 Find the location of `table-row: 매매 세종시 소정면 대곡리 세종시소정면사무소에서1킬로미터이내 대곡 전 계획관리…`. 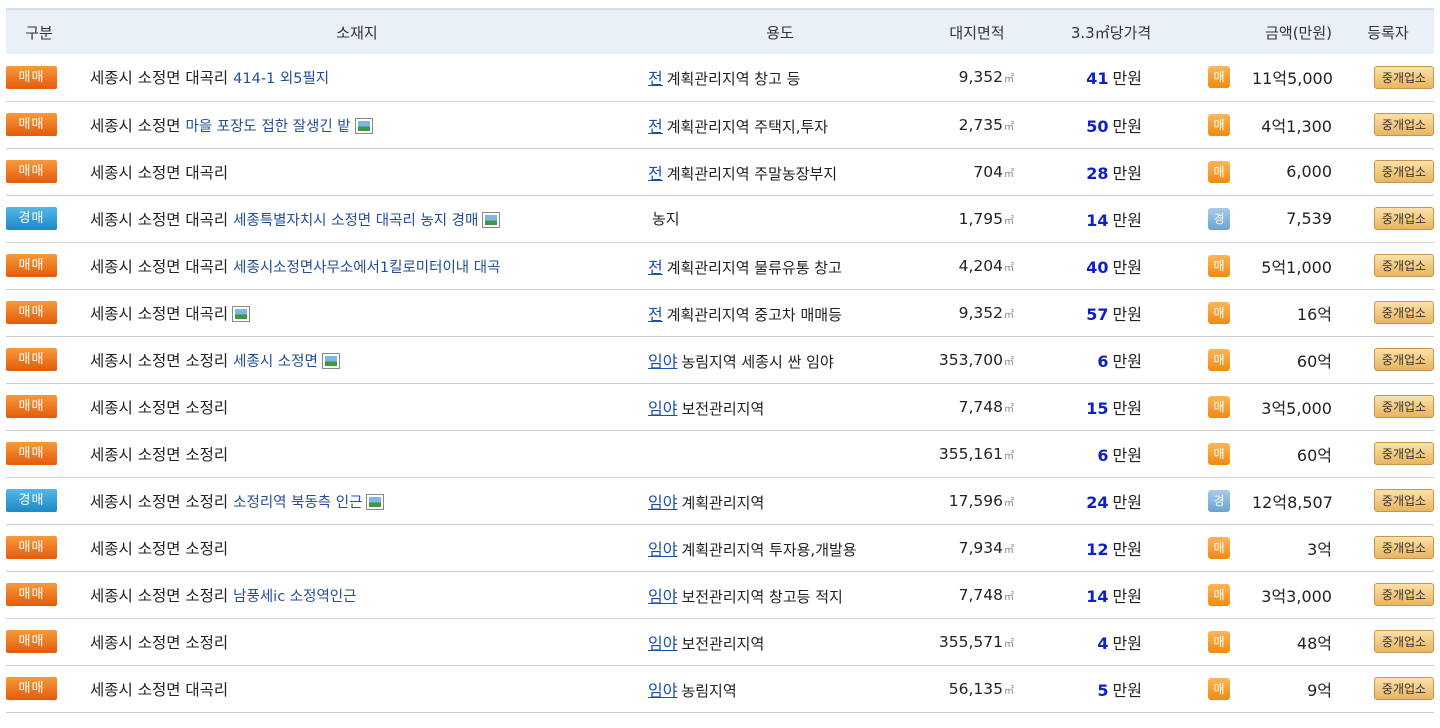

table-row: 매매 세종시 소정면 대곡리 세종시소정면사무소에서1킬로미터이내 대곡 전 계획관리… is located at coordinates (720, 265).